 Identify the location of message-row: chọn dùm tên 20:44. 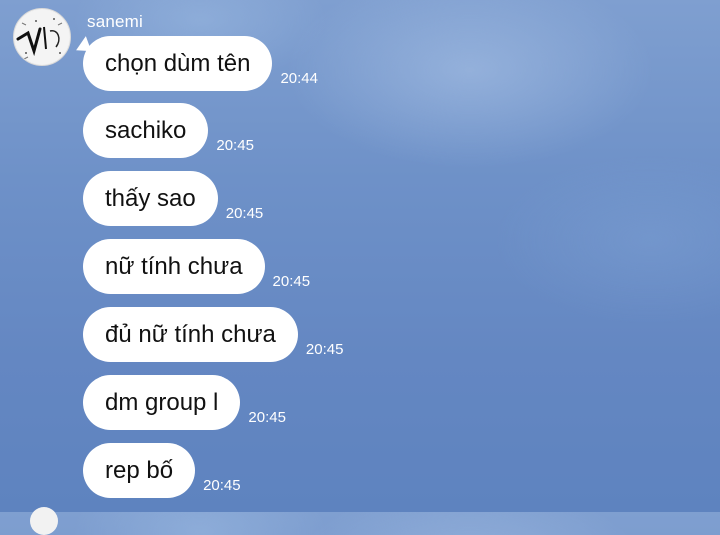
(200, 63).